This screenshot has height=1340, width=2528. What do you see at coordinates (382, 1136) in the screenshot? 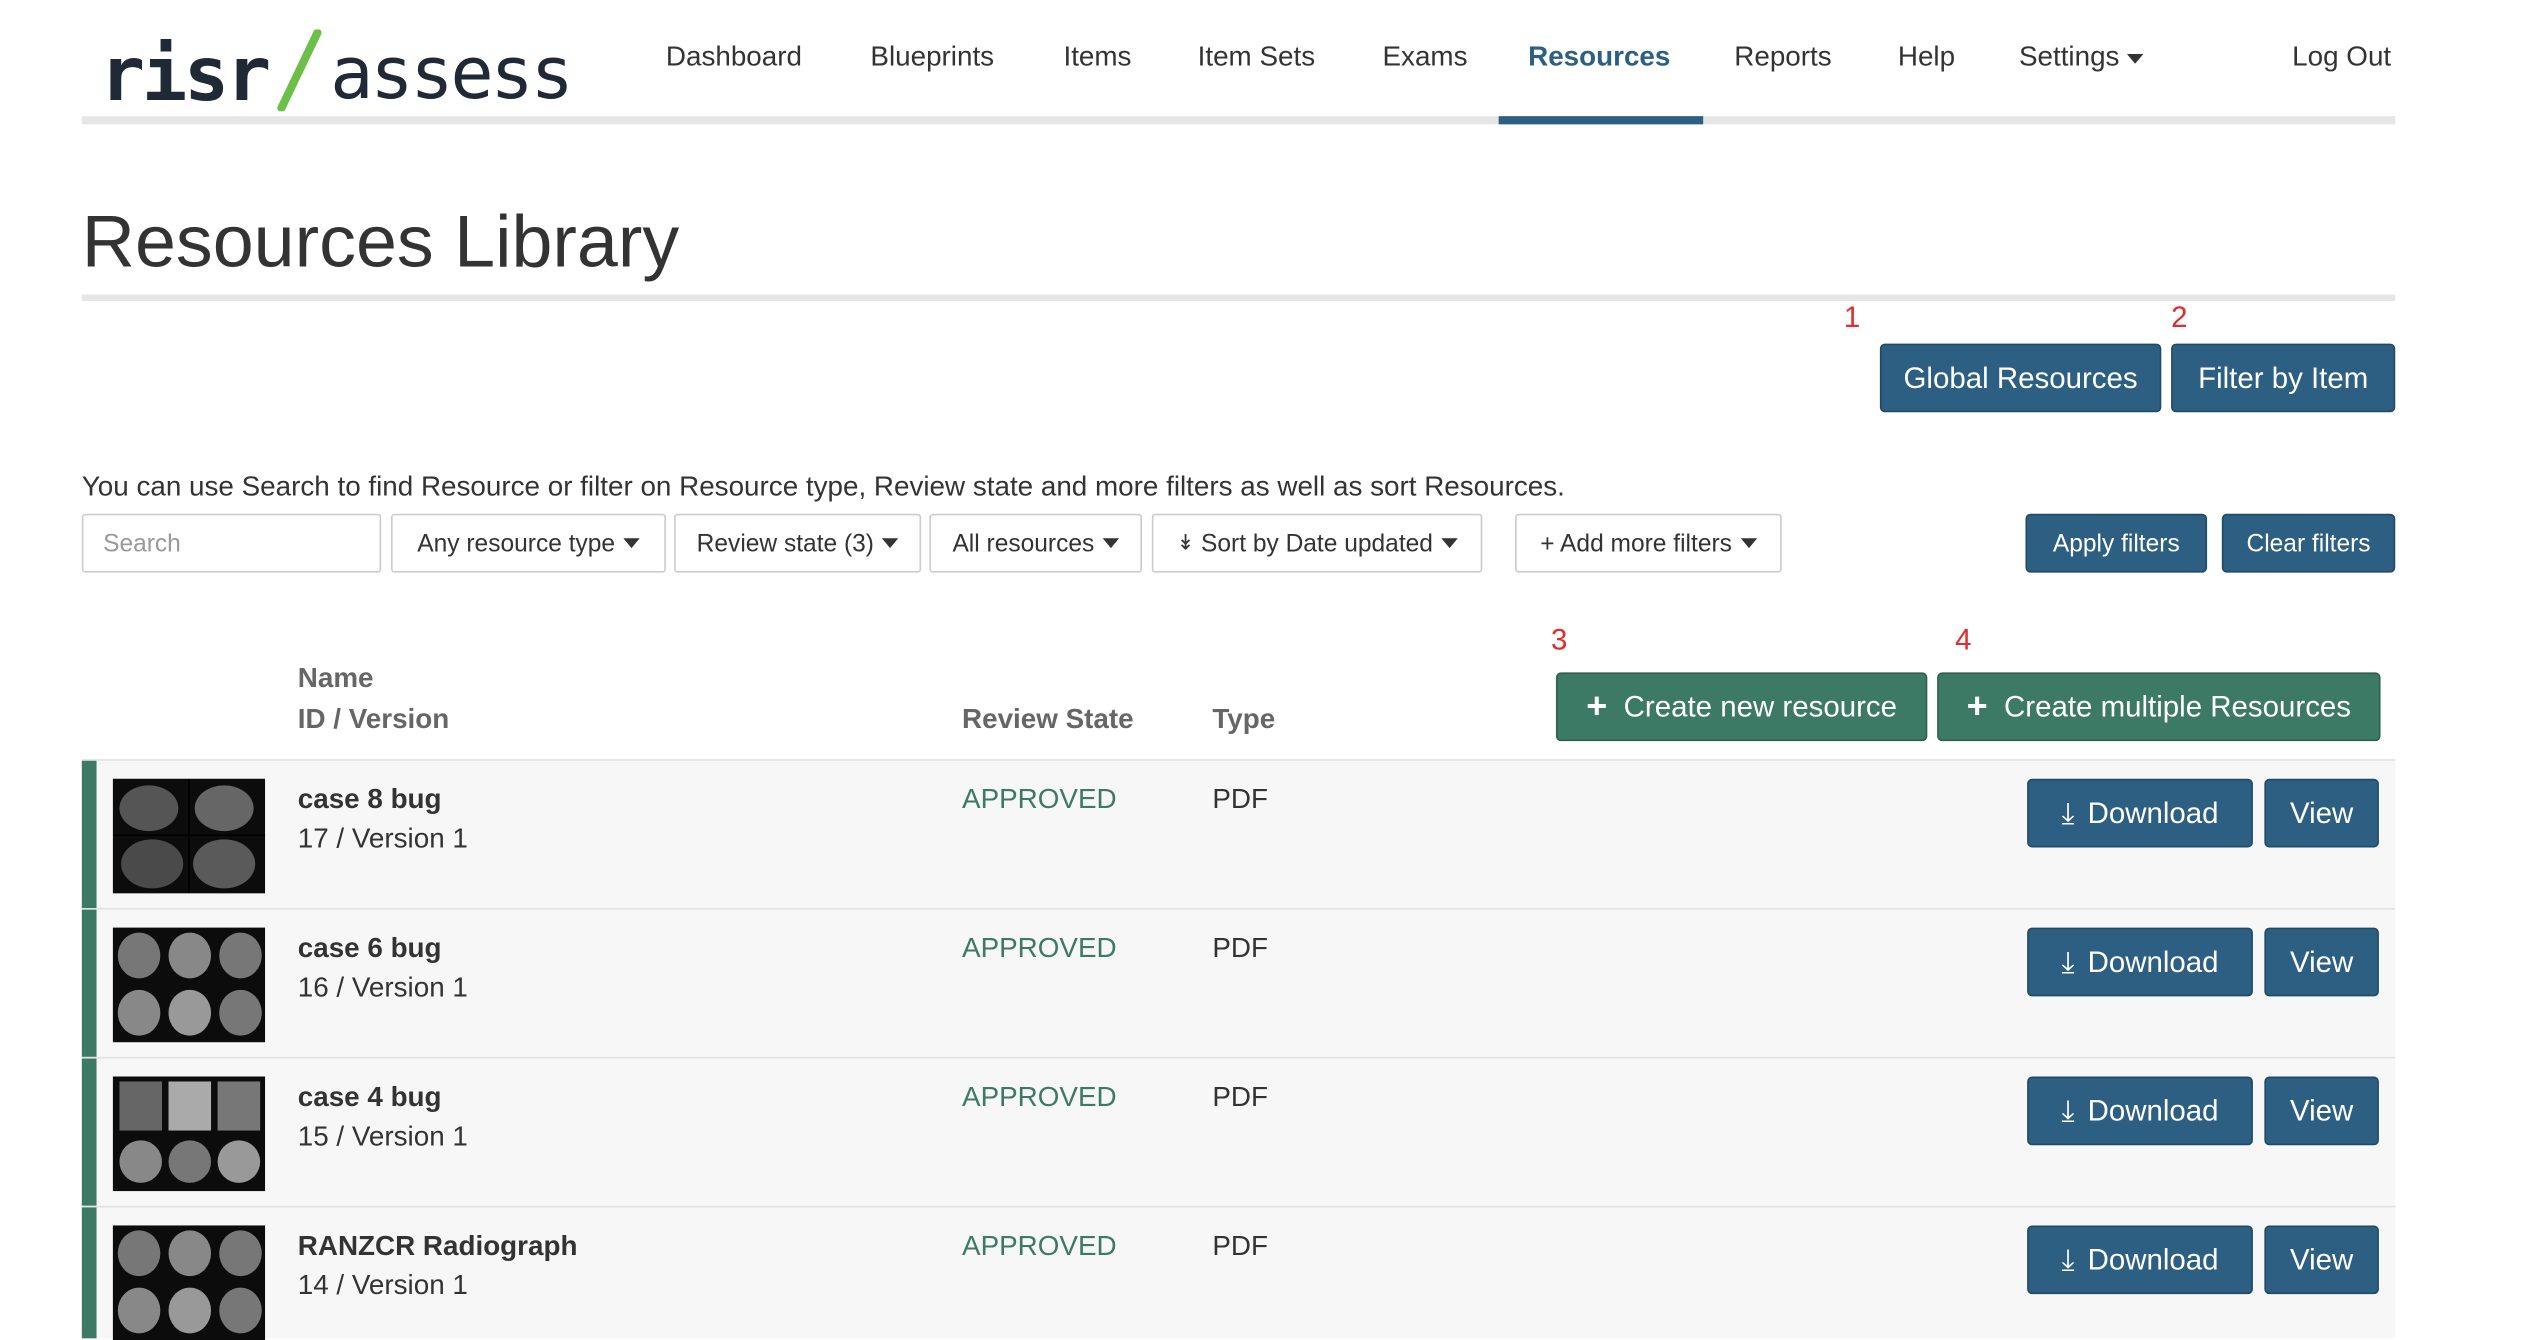
I see `resource-id-version: 15 / Version 1` at bounding box center [382, 1136].